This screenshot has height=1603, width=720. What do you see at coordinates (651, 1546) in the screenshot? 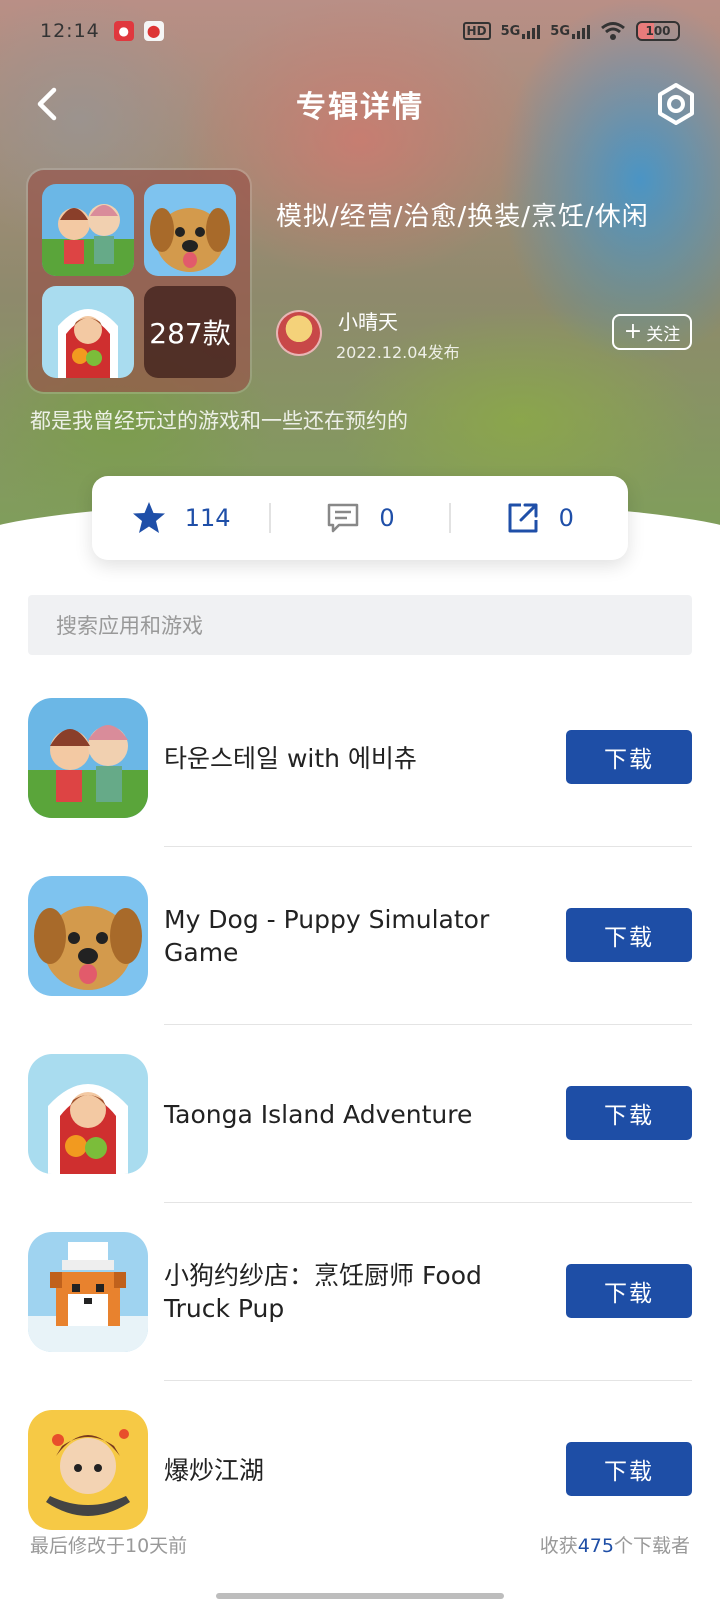
I see `collect-suffix: 个下载者` at bounding box center [651, 1546].